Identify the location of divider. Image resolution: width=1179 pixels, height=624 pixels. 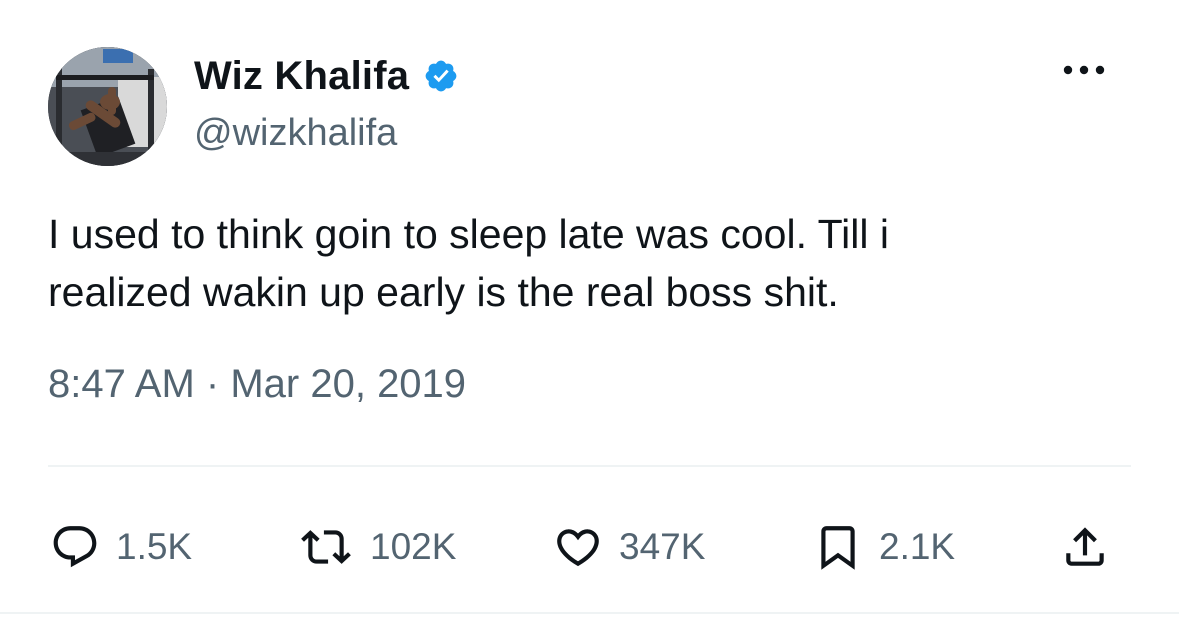
(589, 466).